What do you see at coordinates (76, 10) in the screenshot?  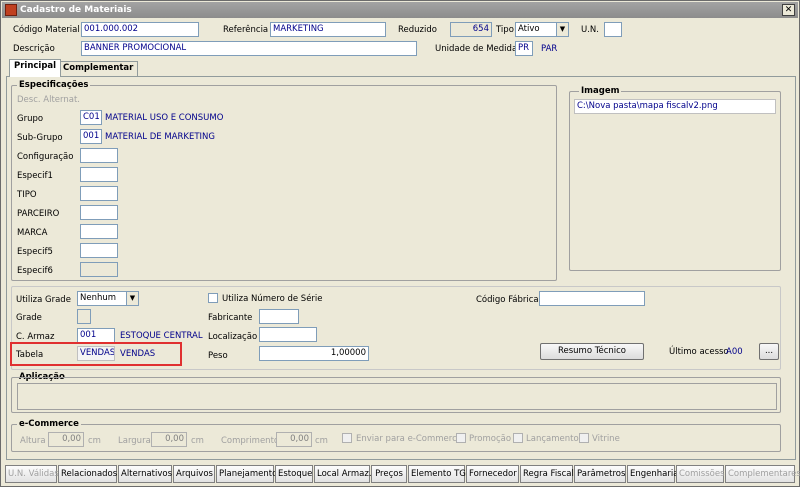 I see `window-title: Cadastro de Materiais` at bounding box center [76, 10].